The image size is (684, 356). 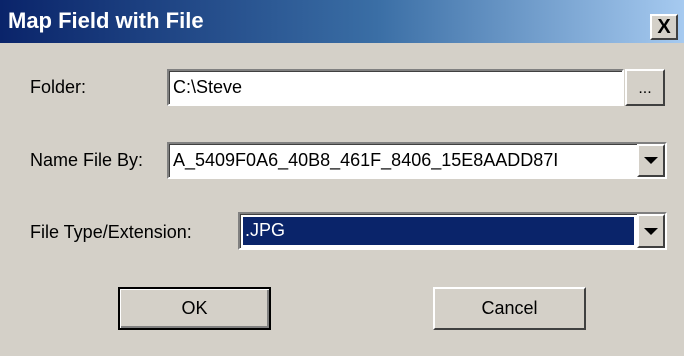 I want to click on file-type-selection-highlight: .JPG, so click(x=438, y=231).